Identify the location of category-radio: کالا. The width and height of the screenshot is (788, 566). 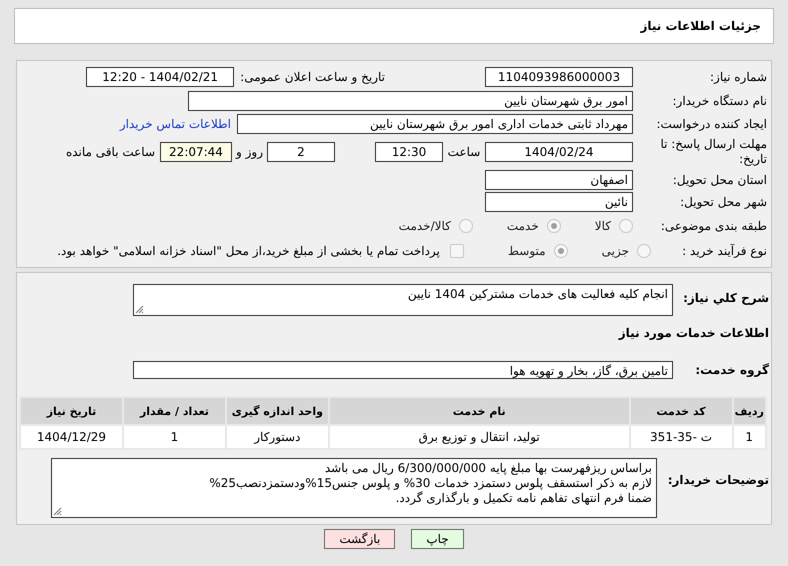
(613, 225).